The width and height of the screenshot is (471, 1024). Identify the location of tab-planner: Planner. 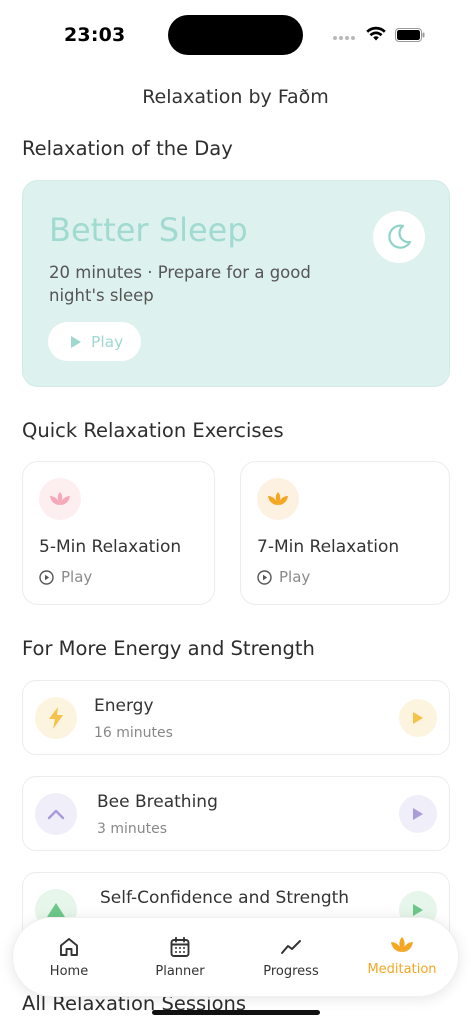
(180, 957).